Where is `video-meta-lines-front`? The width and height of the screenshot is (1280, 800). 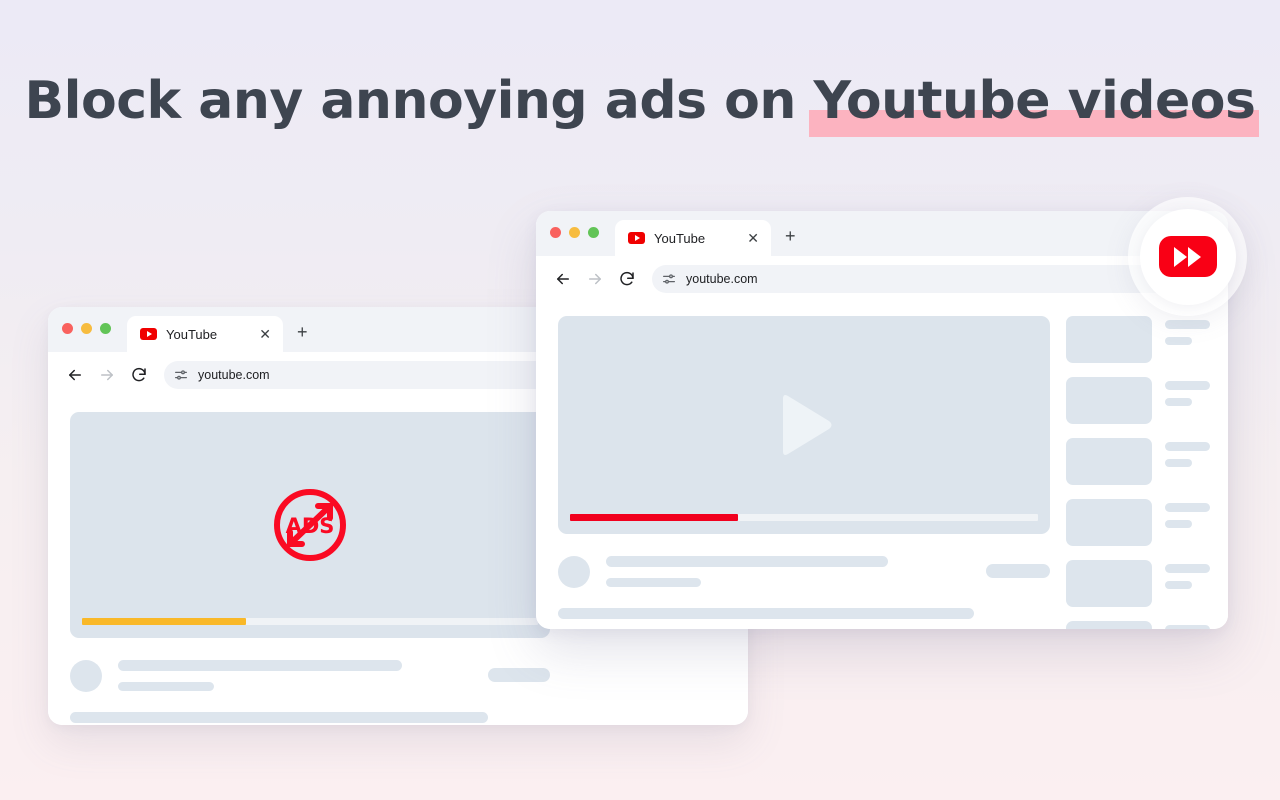
video-meta-lines-front is located at coordinates (788, 571).